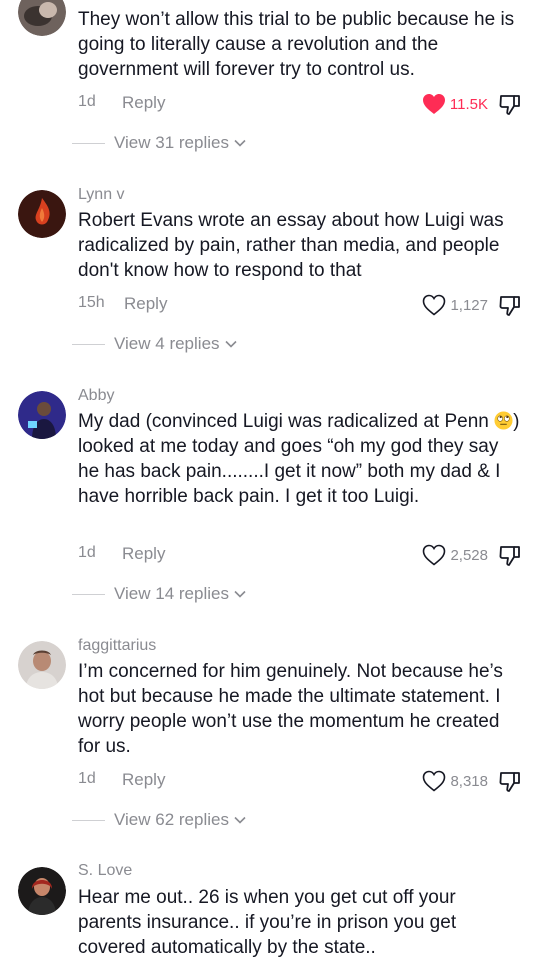  I want to click on view-replies-button: View 62 replies, so click(159, 820).